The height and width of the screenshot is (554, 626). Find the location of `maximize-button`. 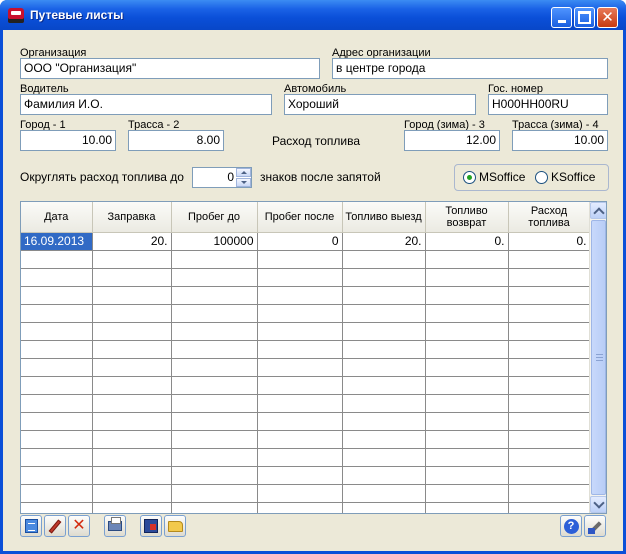

maximize-button is located at coordinates (584, 17).